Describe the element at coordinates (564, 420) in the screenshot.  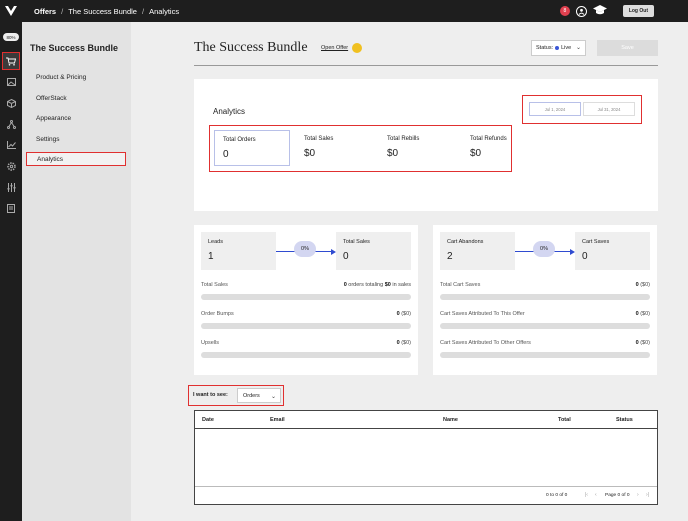
I see `column-header-total: Total` at that location.